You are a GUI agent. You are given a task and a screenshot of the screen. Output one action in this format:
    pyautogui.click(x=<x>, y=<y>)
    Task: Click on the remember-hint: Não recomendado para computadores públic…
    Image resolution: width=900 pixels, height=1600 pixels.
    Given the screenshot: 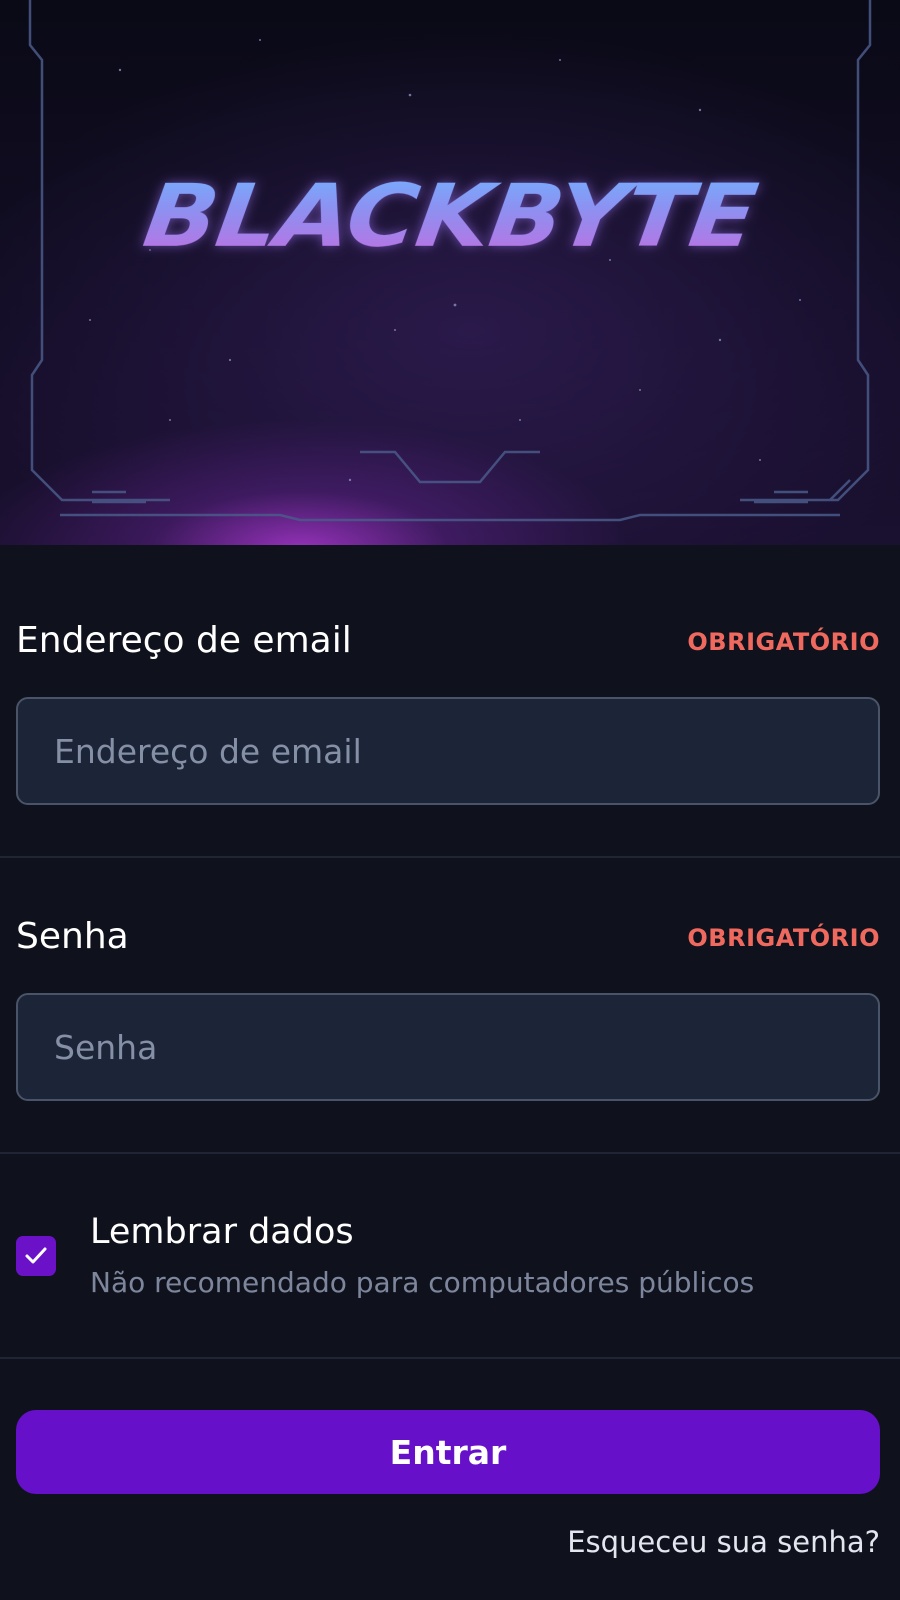 What is the action you would take?
    pyautogui.click(x=422, y=1282)
    